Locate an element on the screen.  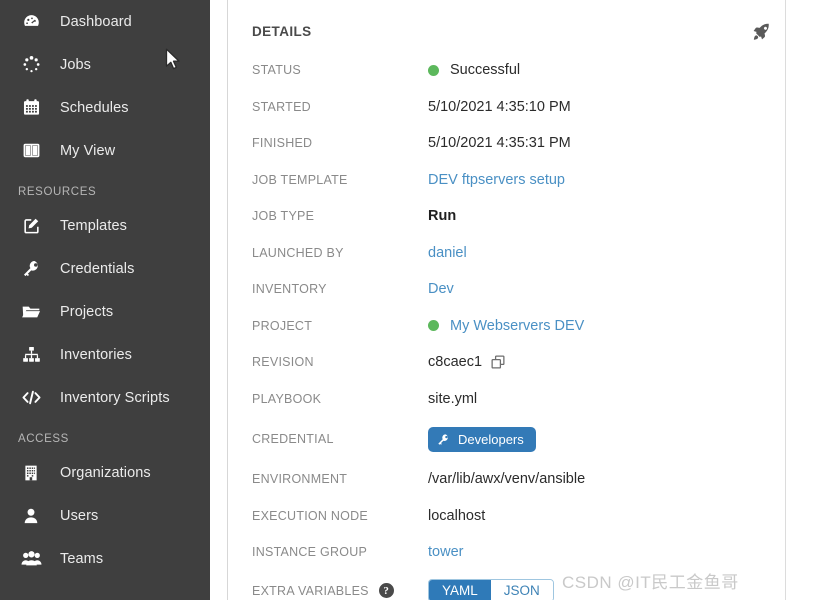
detail-row-playbook: PLAYBOOK site.yml is located at coordinates (534, 399).